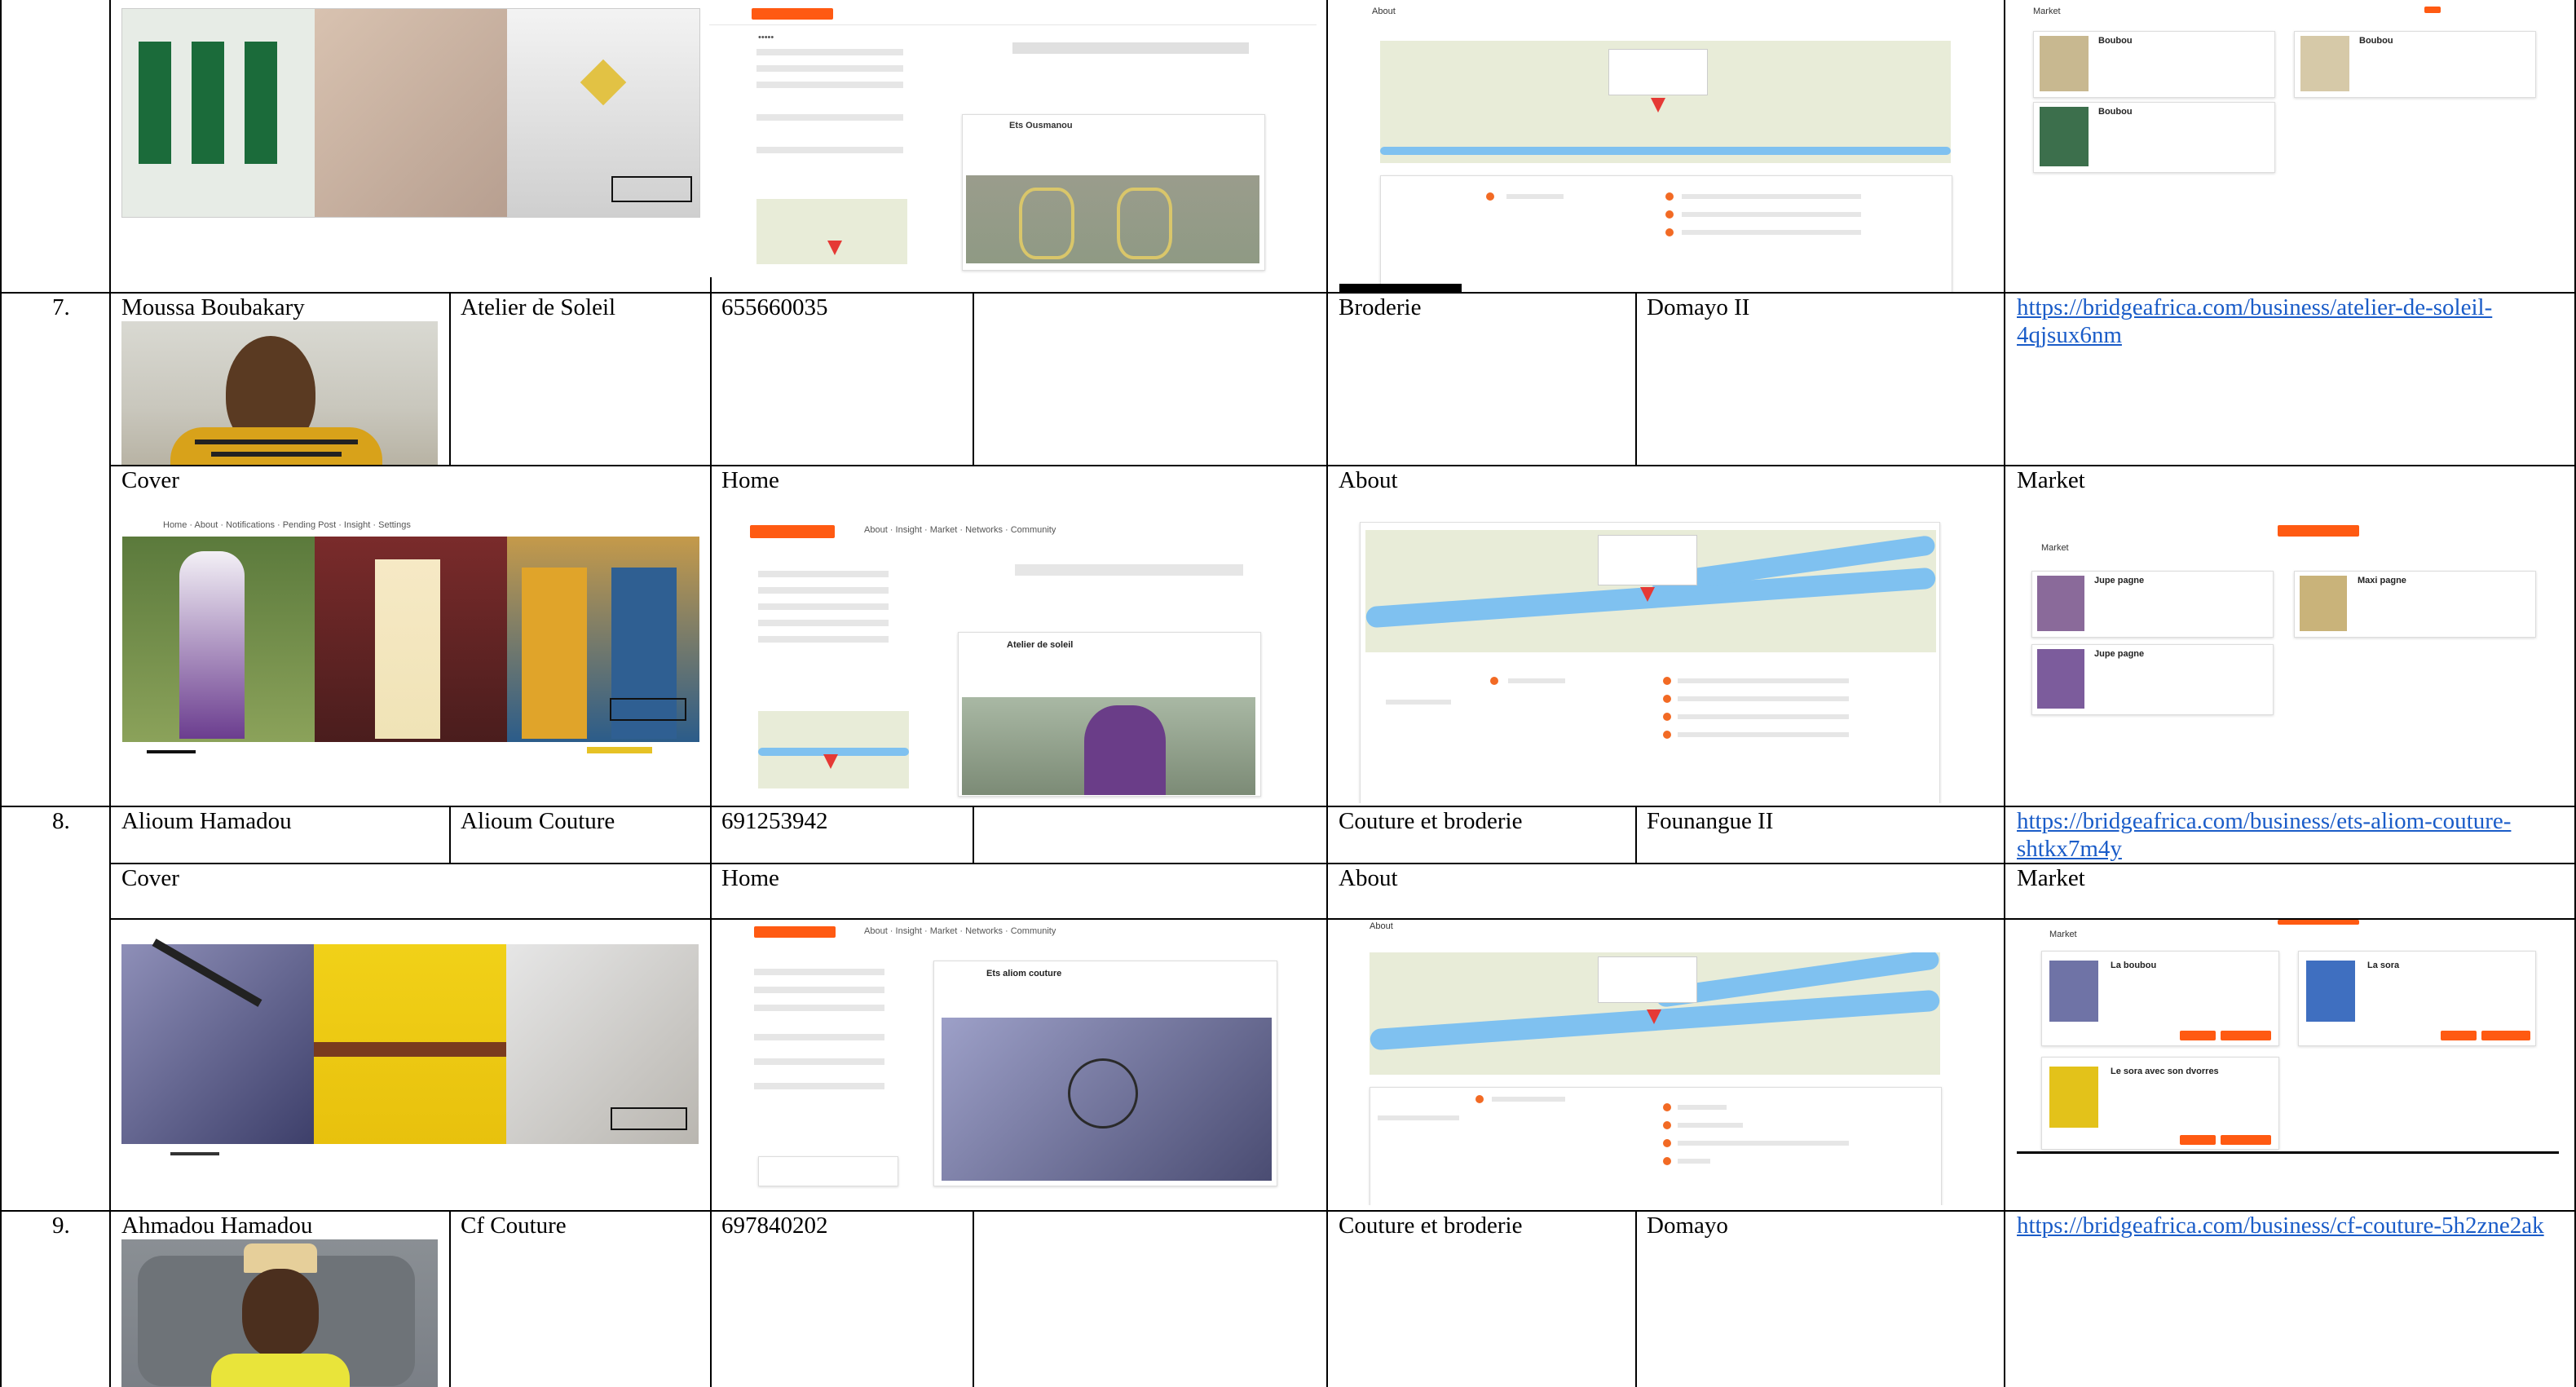 This screenshot has width=2576, height=1387. Describe the element at coordinates (217, 1226) in the screenshot. I see `owner-name: Ahmadou Hamadou` at that location.